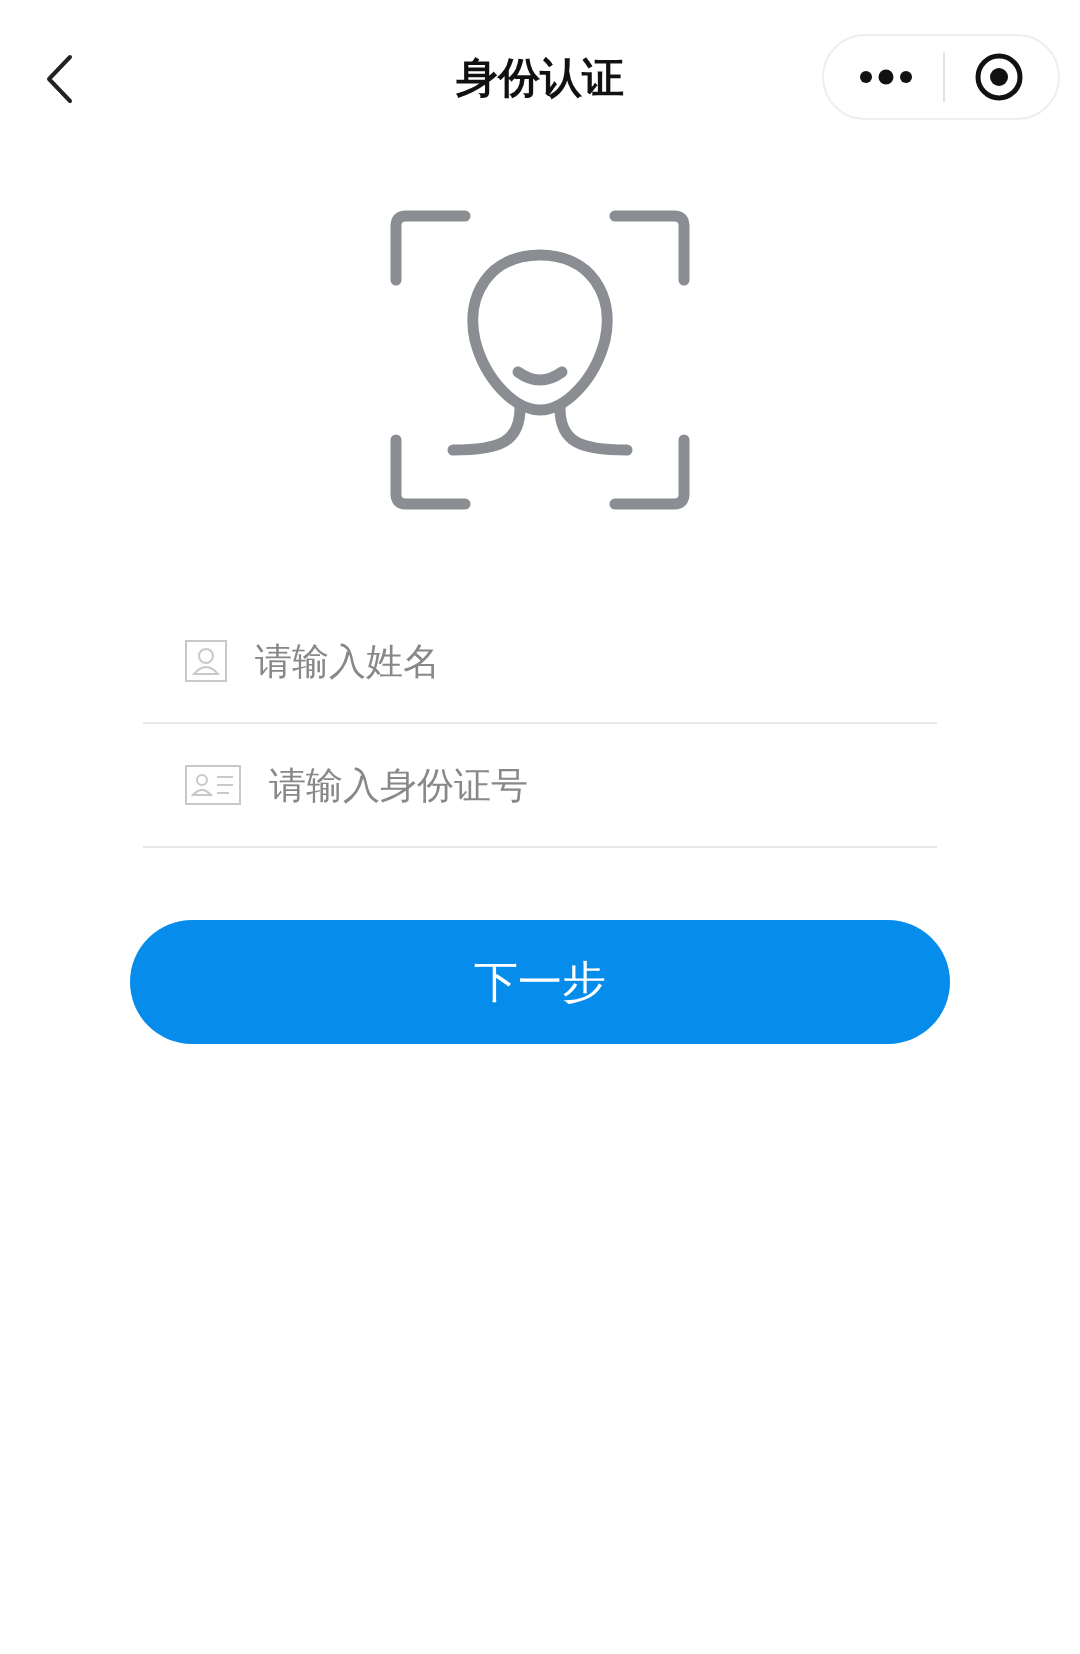  I want to click on face-scan-icon, so click(540, 360).